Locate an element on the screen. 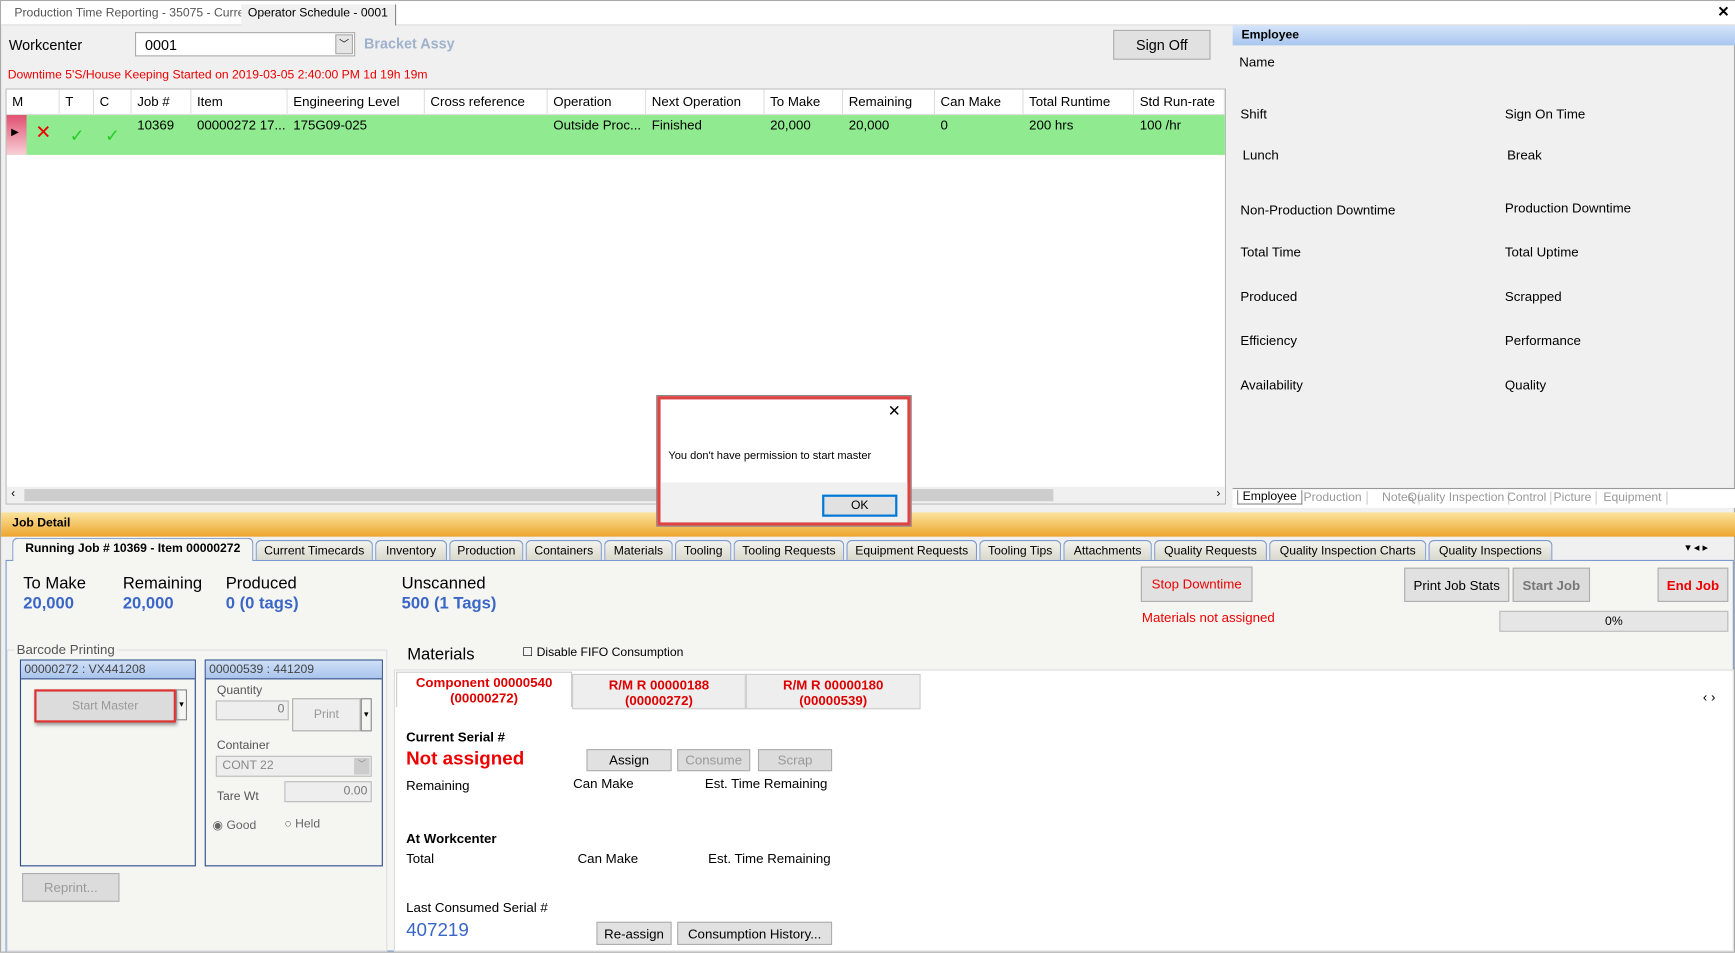 The width and height of the screenshot is (1735, 953). workcenter-est-time-label: Est. Time Remaining is located at coordinates (769, 858).